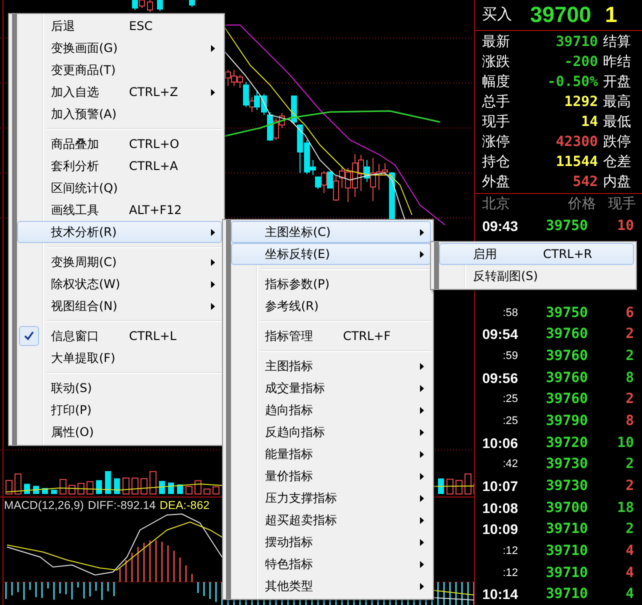 This screenshot has width=642, height=605. What do you see at coordinates (576, 42) in the screenshot?
I see `quote-value: 39710` at bounding box center [576, 42].